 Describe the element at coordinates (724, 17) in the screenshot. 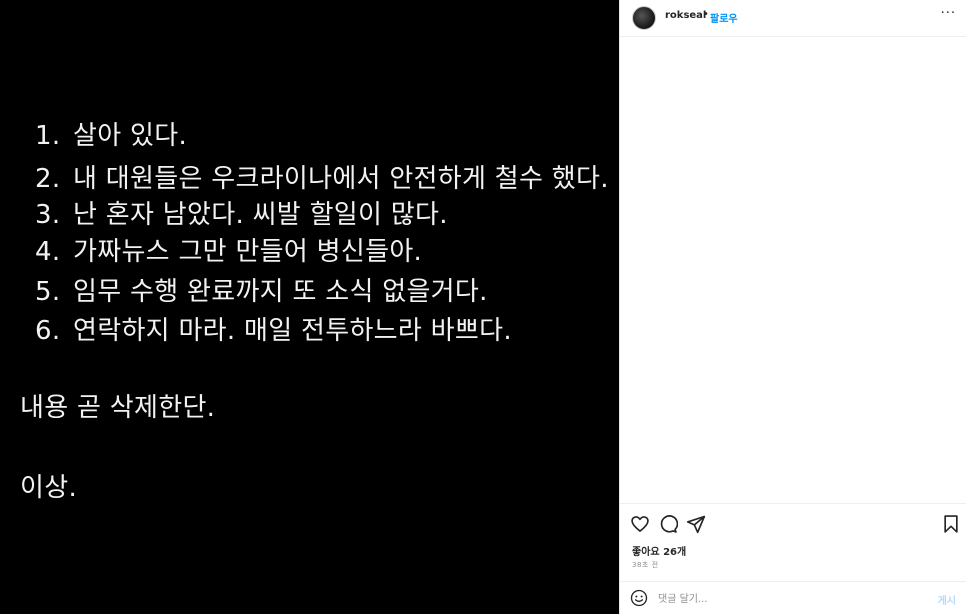

I see `follow-button: 팔로우` at that location.